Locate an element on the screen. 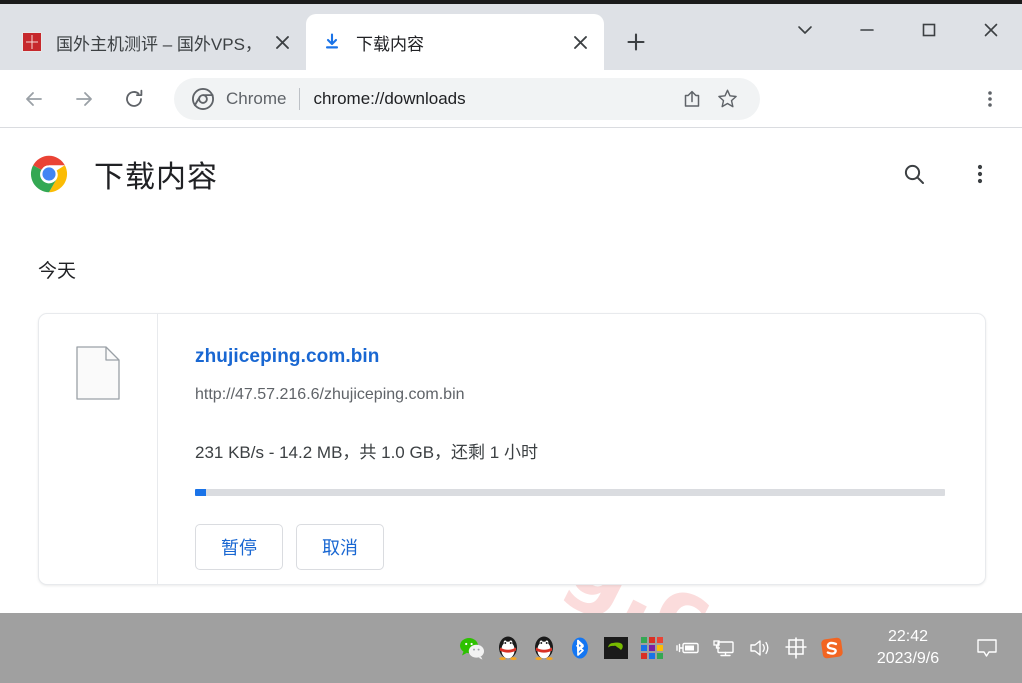  tab-title: 下载内容 is located at coordinates (390, 44).